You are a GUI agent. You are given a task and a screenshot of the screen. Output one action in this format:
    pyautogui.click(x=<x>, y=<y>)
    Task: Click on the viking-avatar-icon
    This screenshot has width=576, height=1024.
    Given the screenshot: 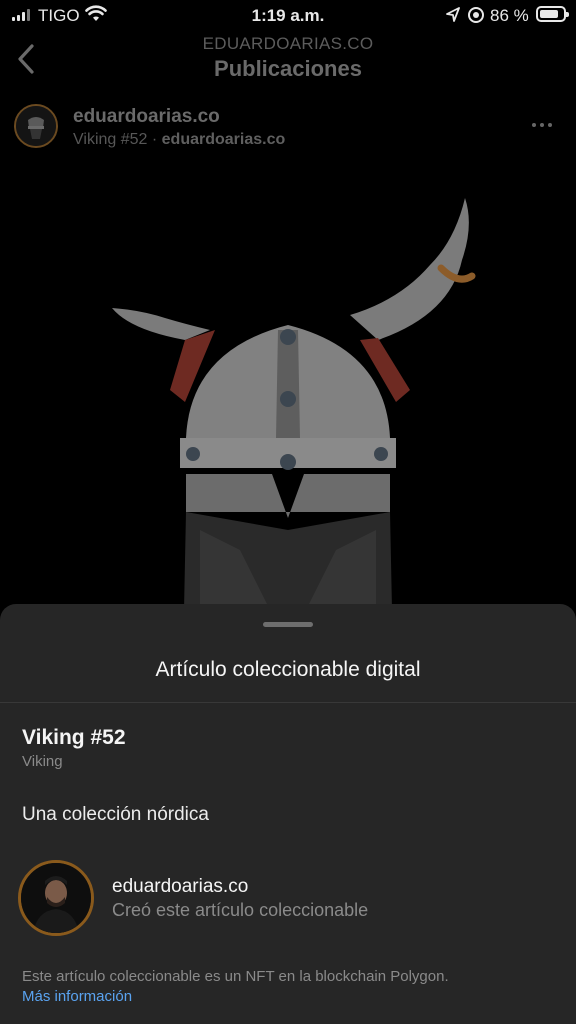 What is the action you would take?
    pyautogui.click(x=36, y=126)
    